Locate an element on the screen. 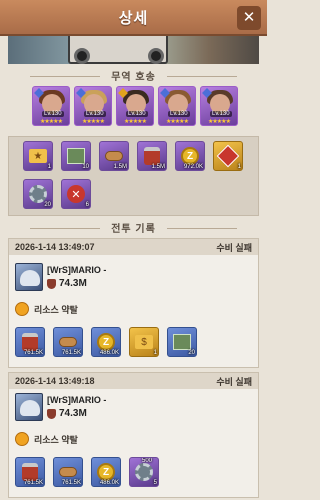  loot-items: 761.5K 761.5K Z 486.0K $ 1 20 is located at coordinates (135, 344).